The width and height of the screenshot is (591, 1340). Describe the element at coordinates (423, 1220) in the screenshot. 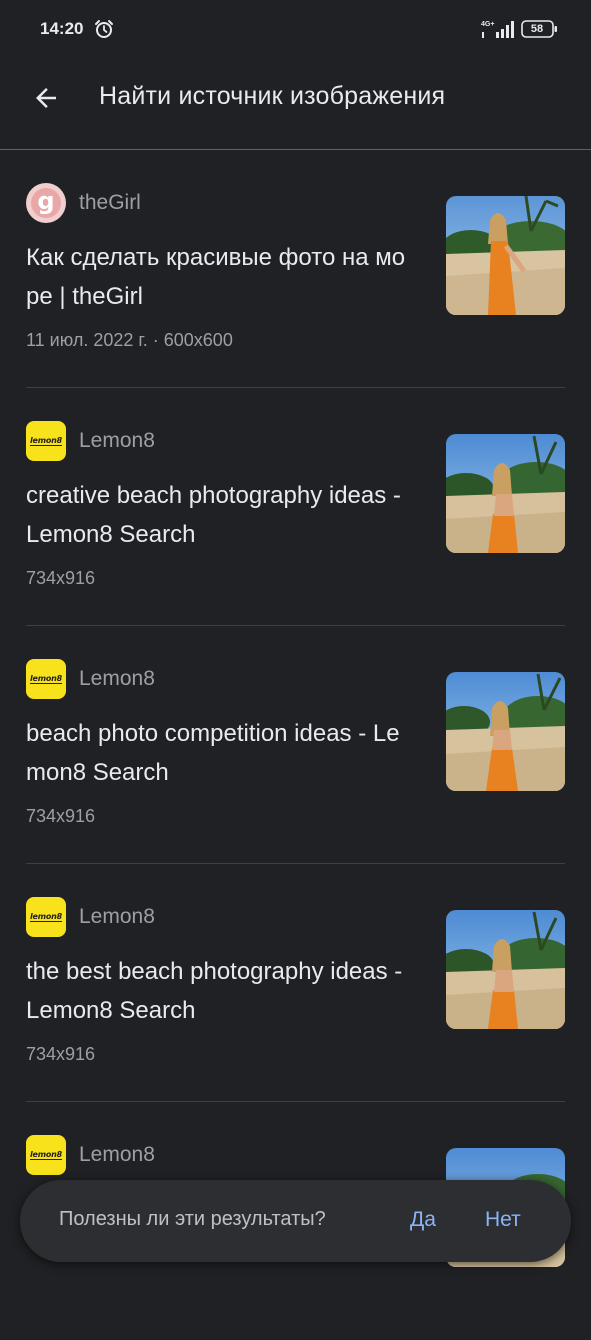

I see `feedback-yes-button: Да` at that location.